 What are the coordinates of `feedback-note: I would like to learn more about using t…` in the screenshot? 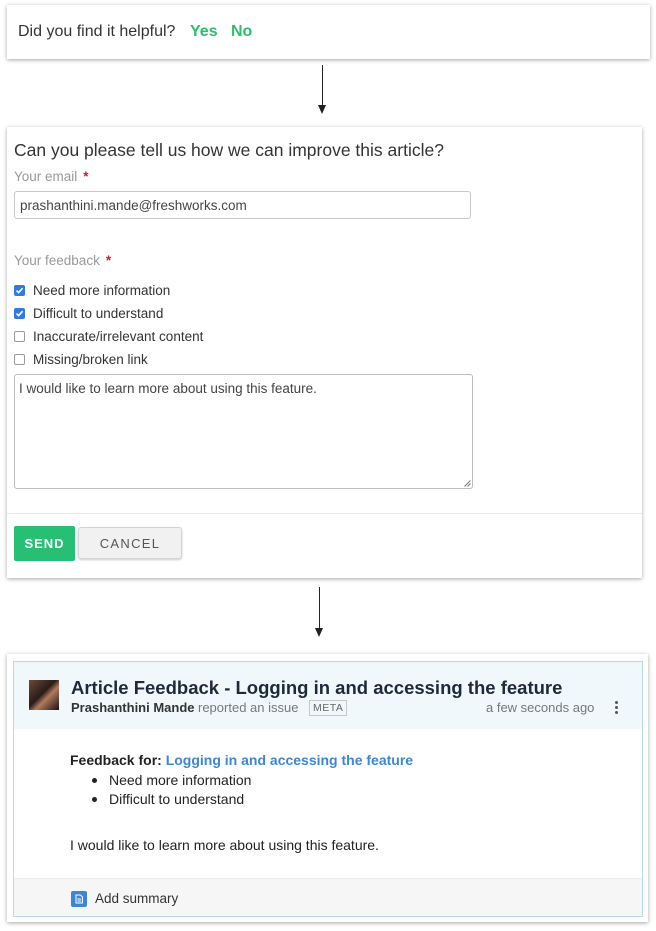 It's located at (224, 845).